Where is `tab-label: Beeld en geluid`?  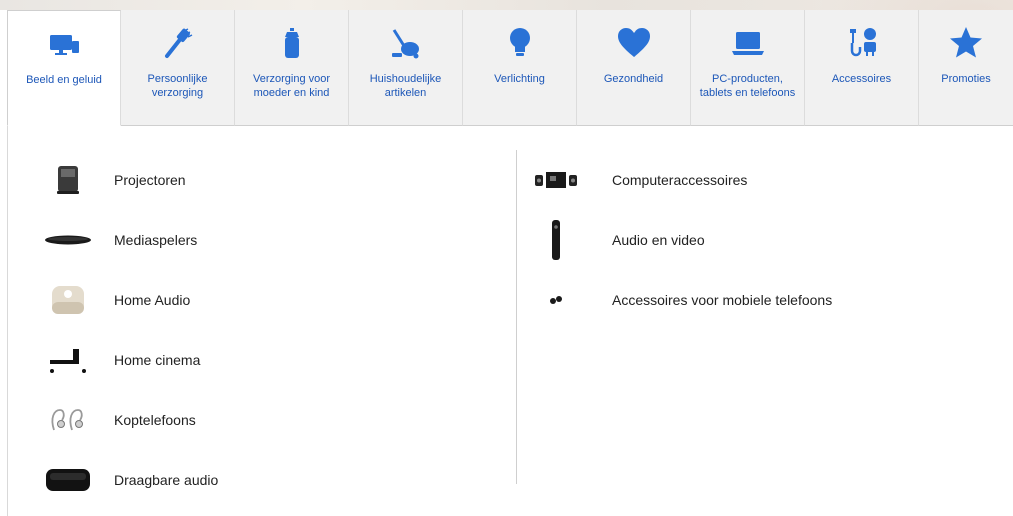 tab-label: Beeld en geluid is located at coordinates (64, 80).